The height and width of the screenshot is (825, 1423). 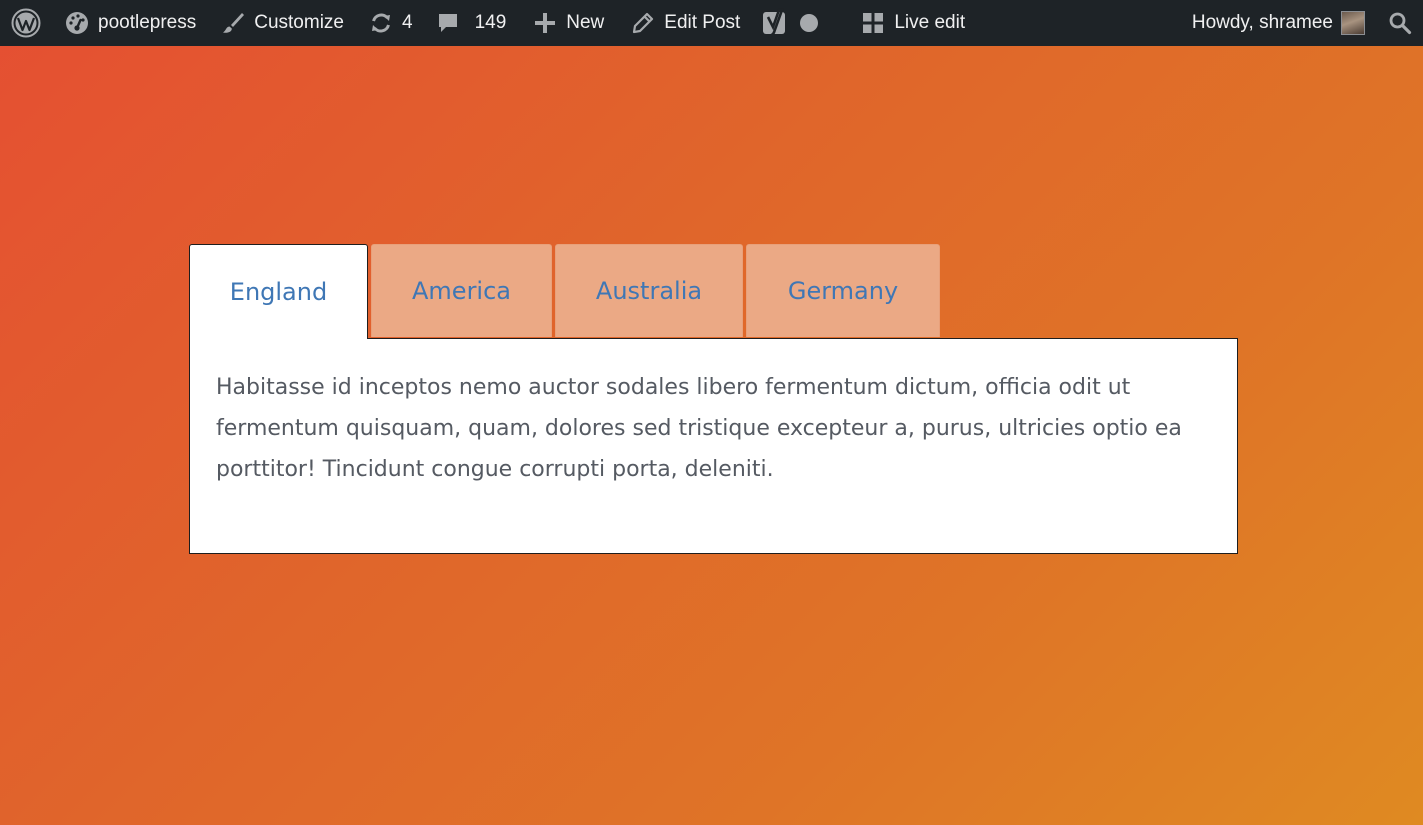 I want to click on tab-label: Germany, so click(x=843, y=291).